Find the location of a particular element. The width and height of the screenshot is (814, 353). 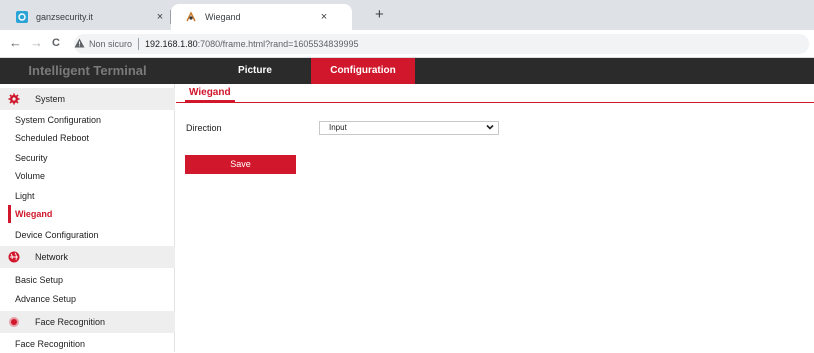

sidebar-item-device-configuration: Device Configuration is located at coordinates (57, 235).